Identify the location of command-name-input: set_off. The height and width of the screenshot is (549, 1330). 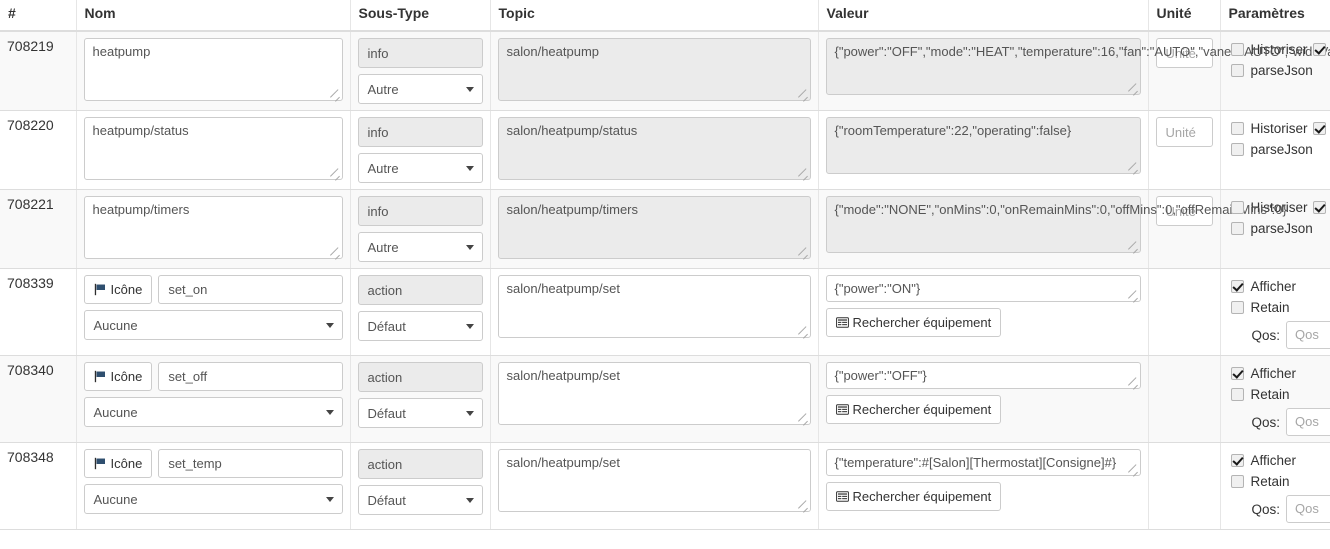
(250, 376).